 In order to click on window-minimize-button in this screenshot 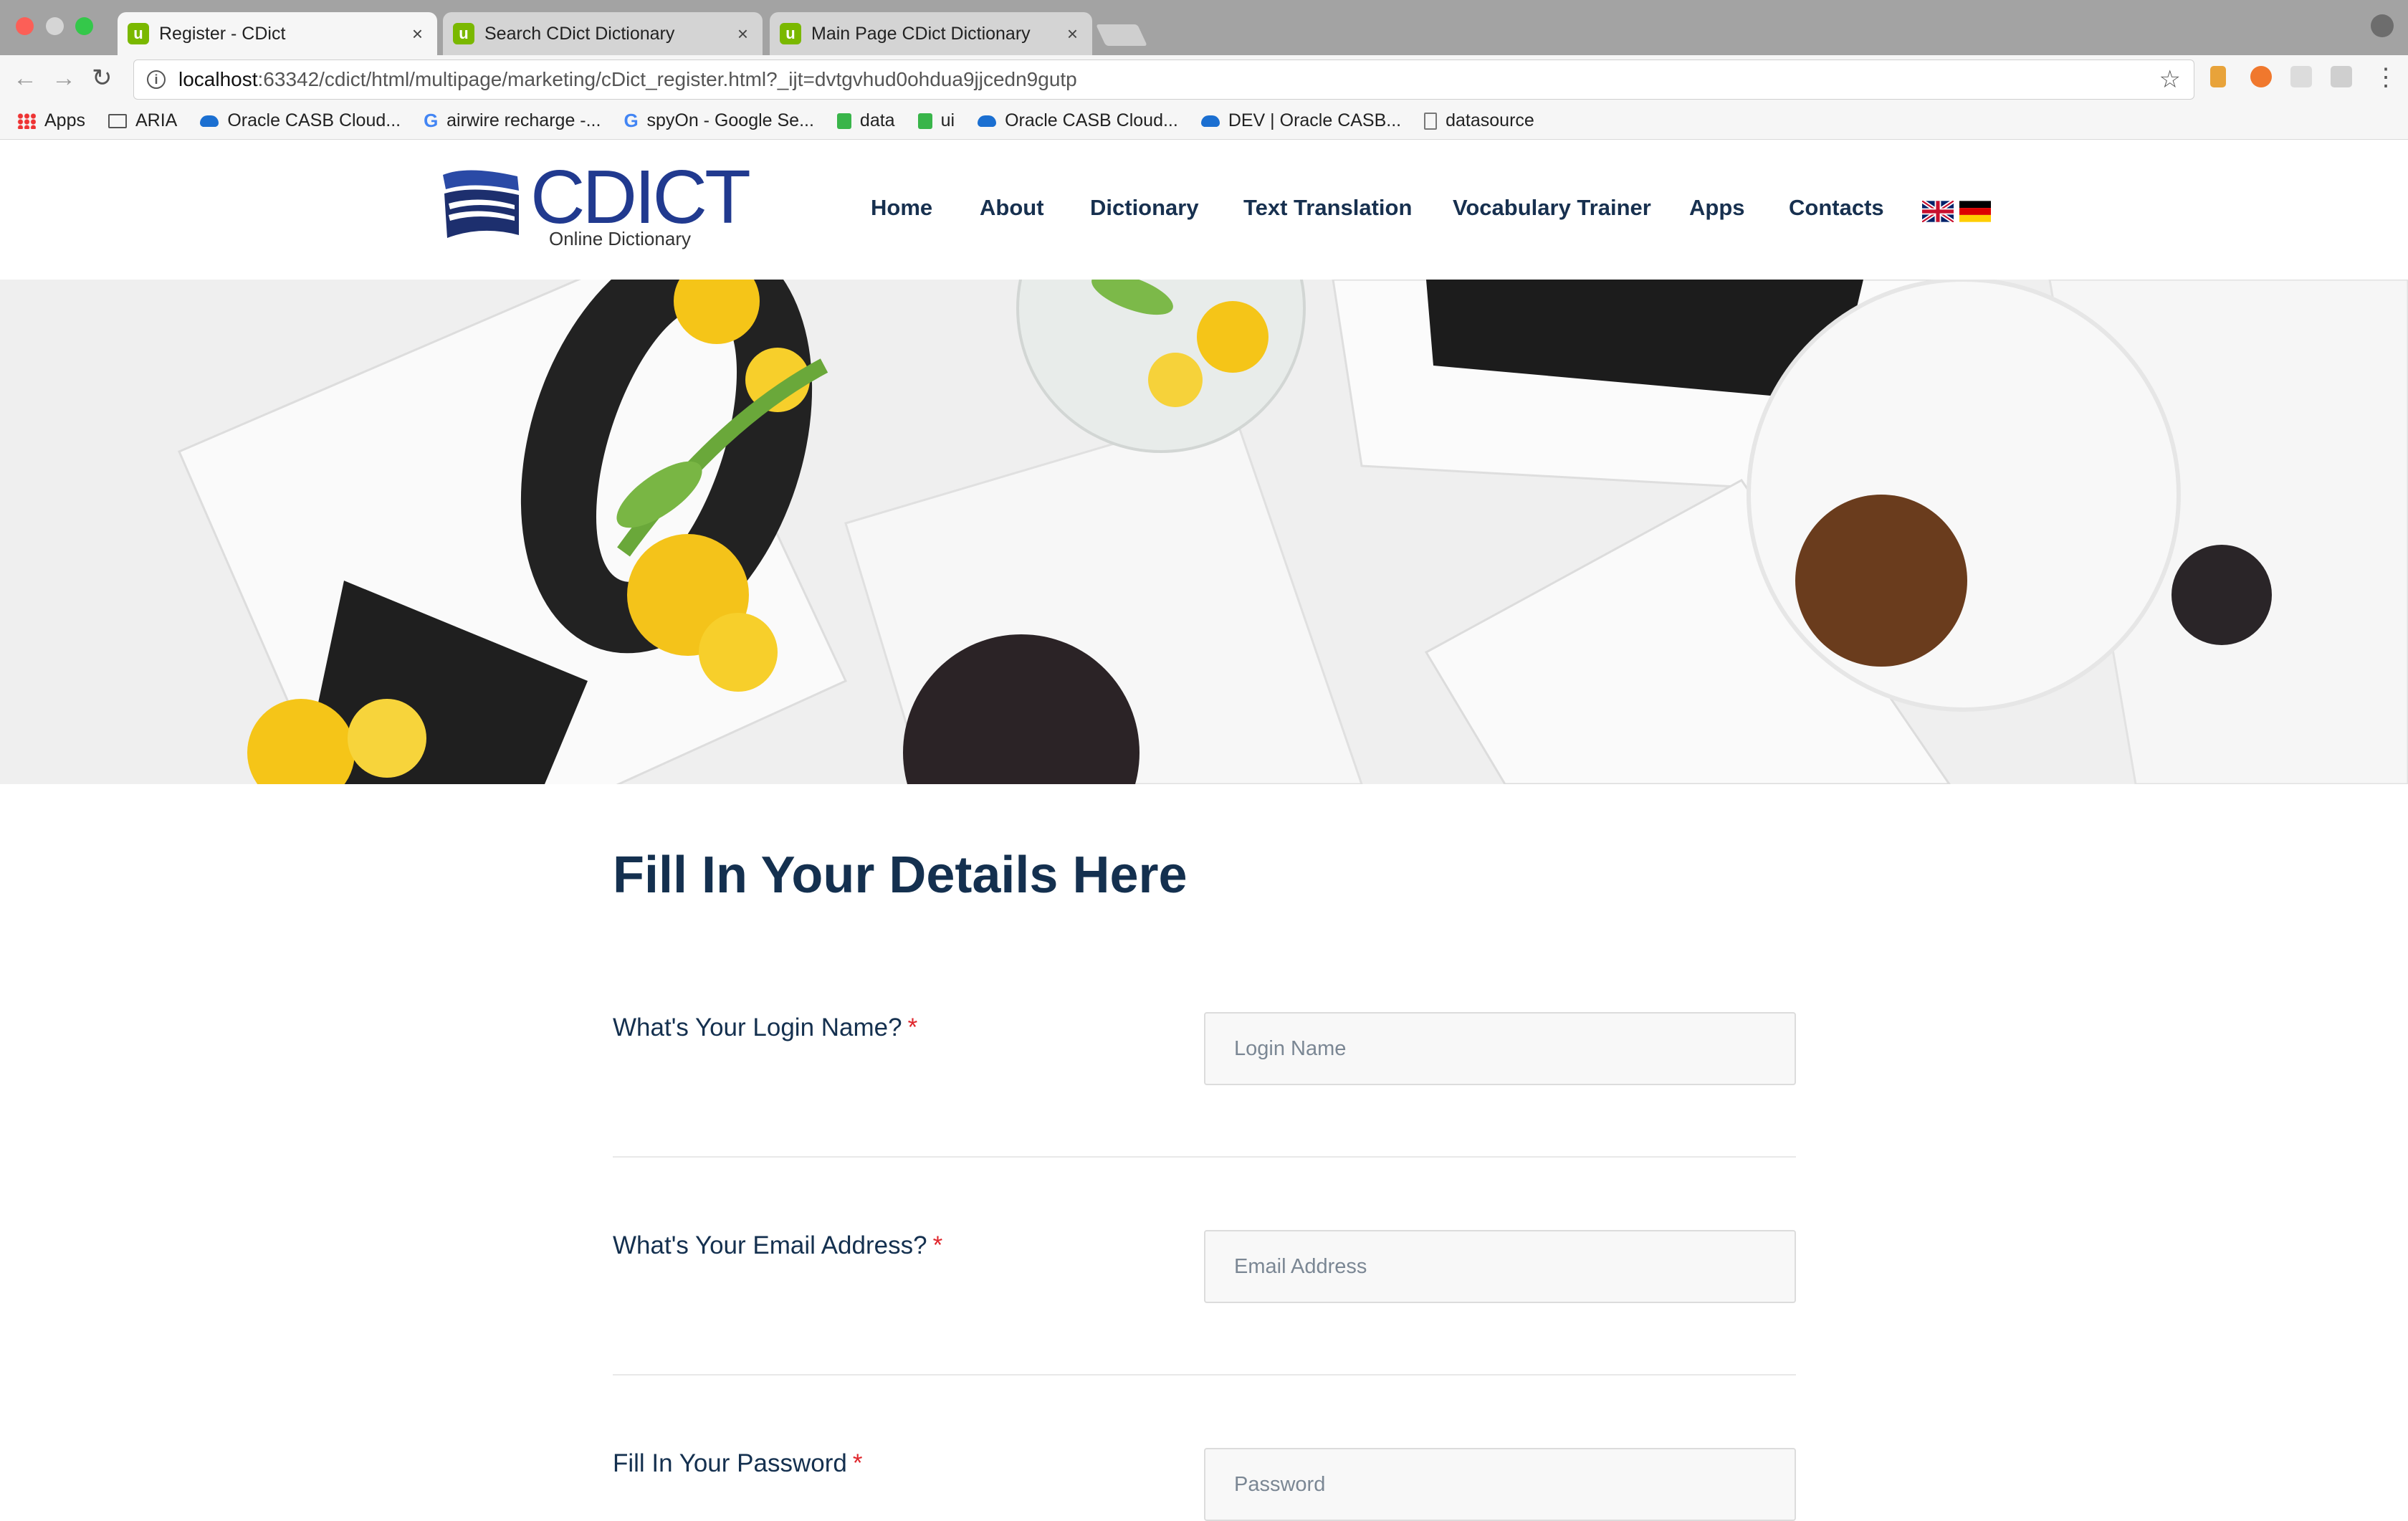, I will do `click(55, 26)`.